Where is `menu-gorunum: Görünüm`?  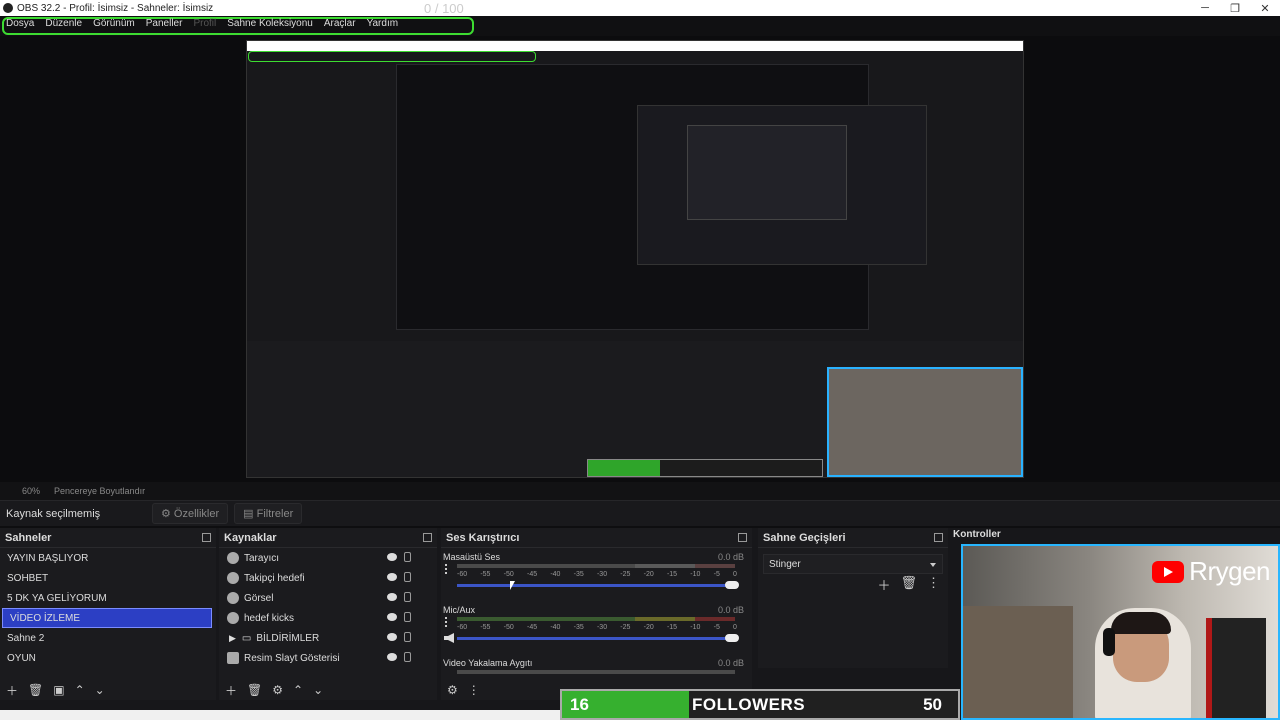
menu-gorunum: Görünüm is located at coordinates (114, 23).